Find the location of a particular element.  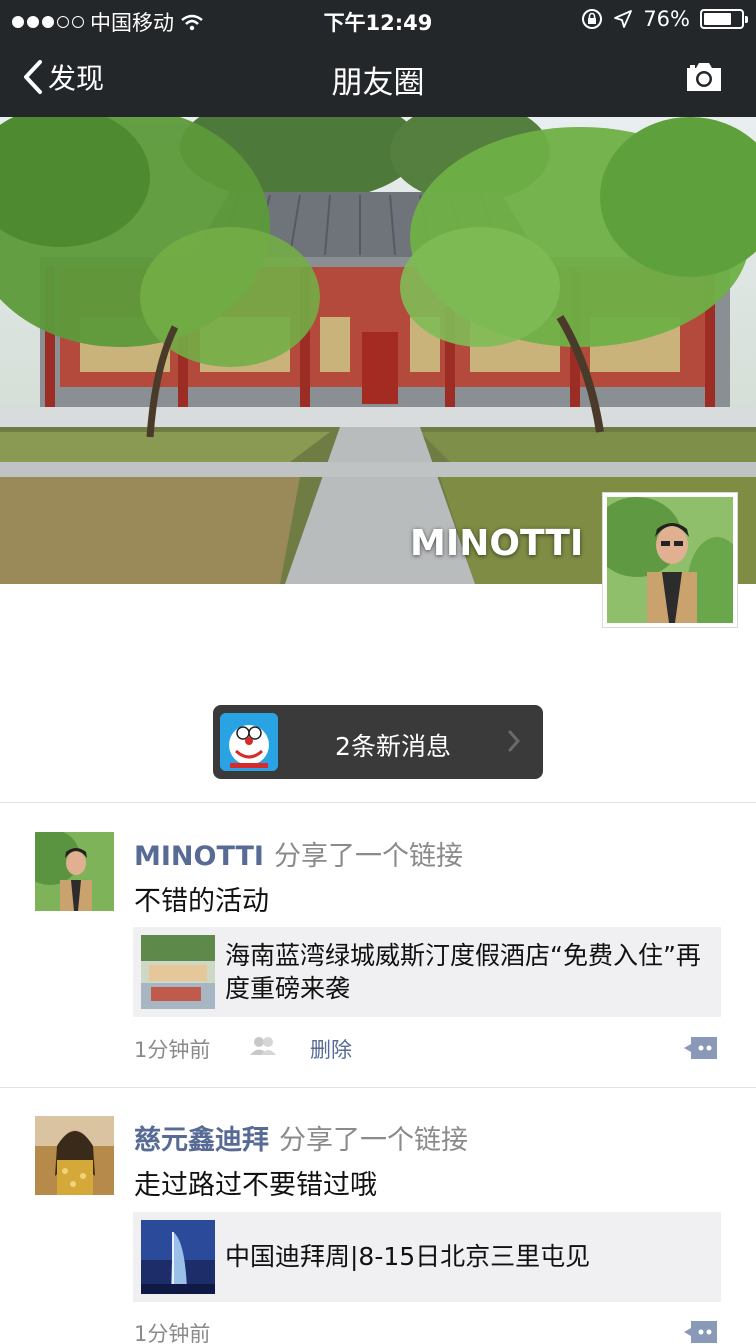

nav-bar: 发现 朋友圈 is located at coordinates (378, 78).